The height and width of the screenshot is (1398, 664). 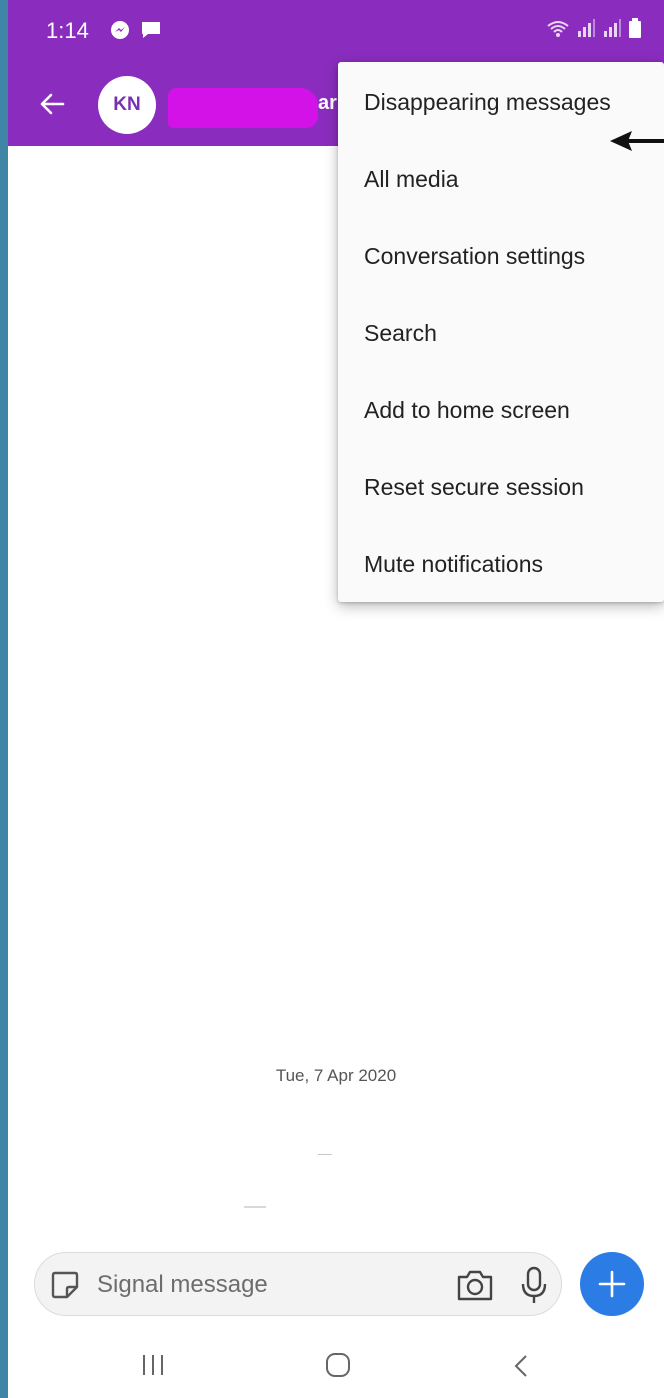 I want to click on message-icon, so click(x=151, y=30).